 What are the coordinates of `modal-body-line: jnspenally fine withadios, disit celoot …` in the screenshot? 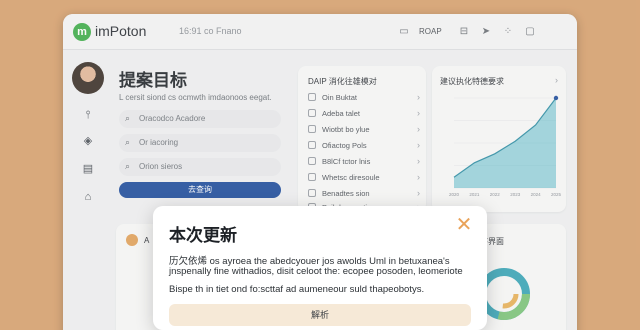 It's located at (316, 271).